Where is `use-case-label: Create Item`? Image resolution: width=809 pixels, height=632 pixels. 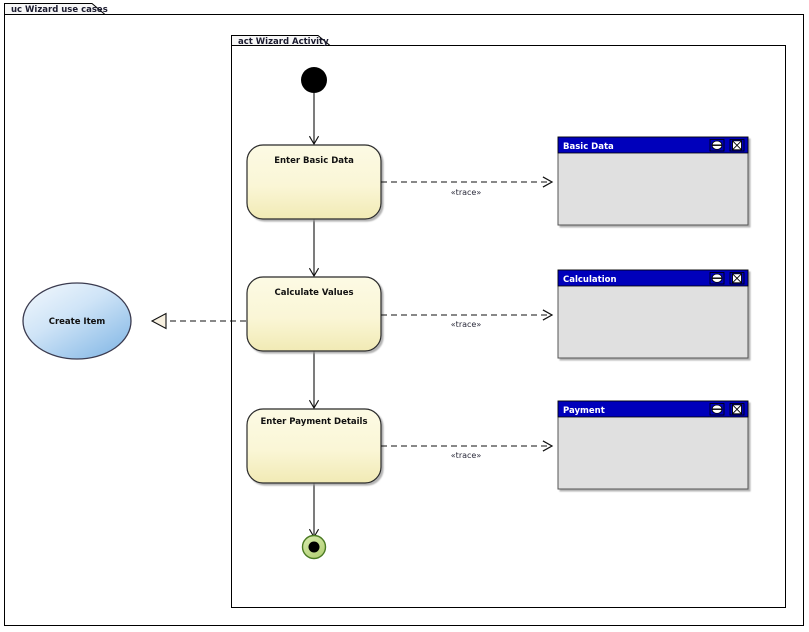
use-case-label: Create Item is located at coordinates (77, 322).